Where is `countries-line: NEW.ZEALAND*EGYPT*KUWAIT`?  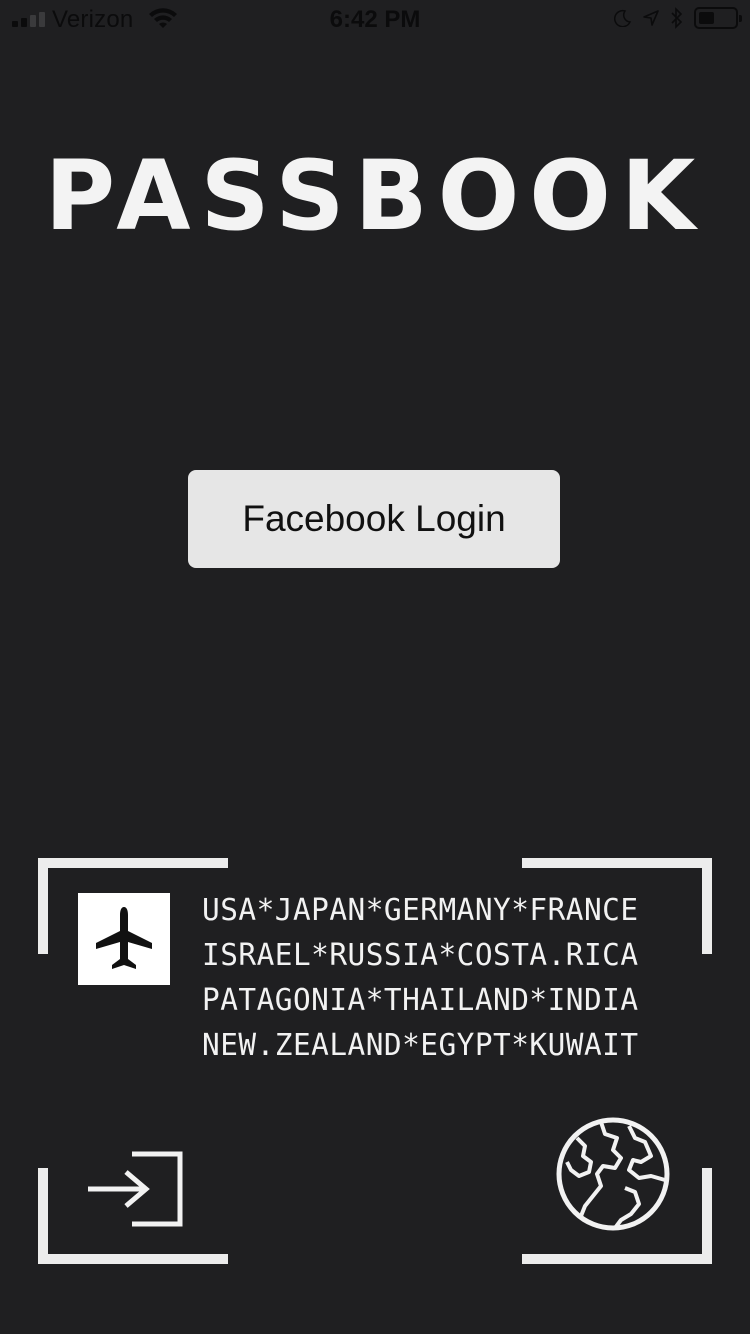
countries-line: NEW.ZEALAND*EGYPT*KUWAIT is located at coordinates (420, 1045).